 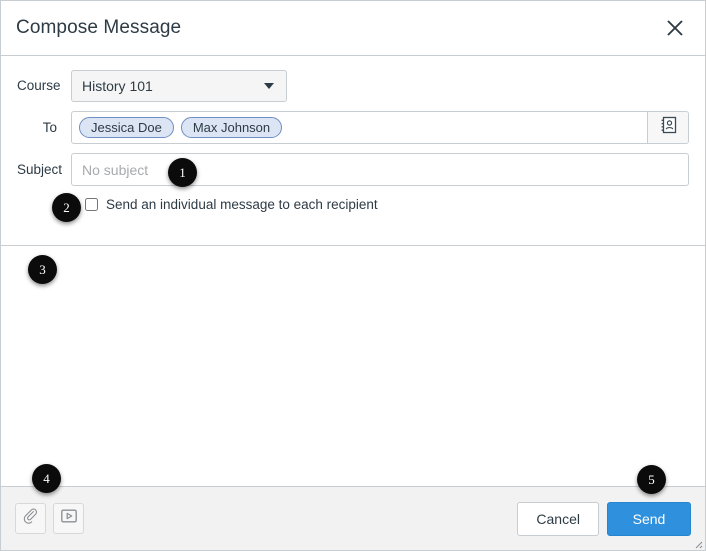 I want to click on to-row: To Jessica Doe Max Johnson, so click(x=353, y=127).